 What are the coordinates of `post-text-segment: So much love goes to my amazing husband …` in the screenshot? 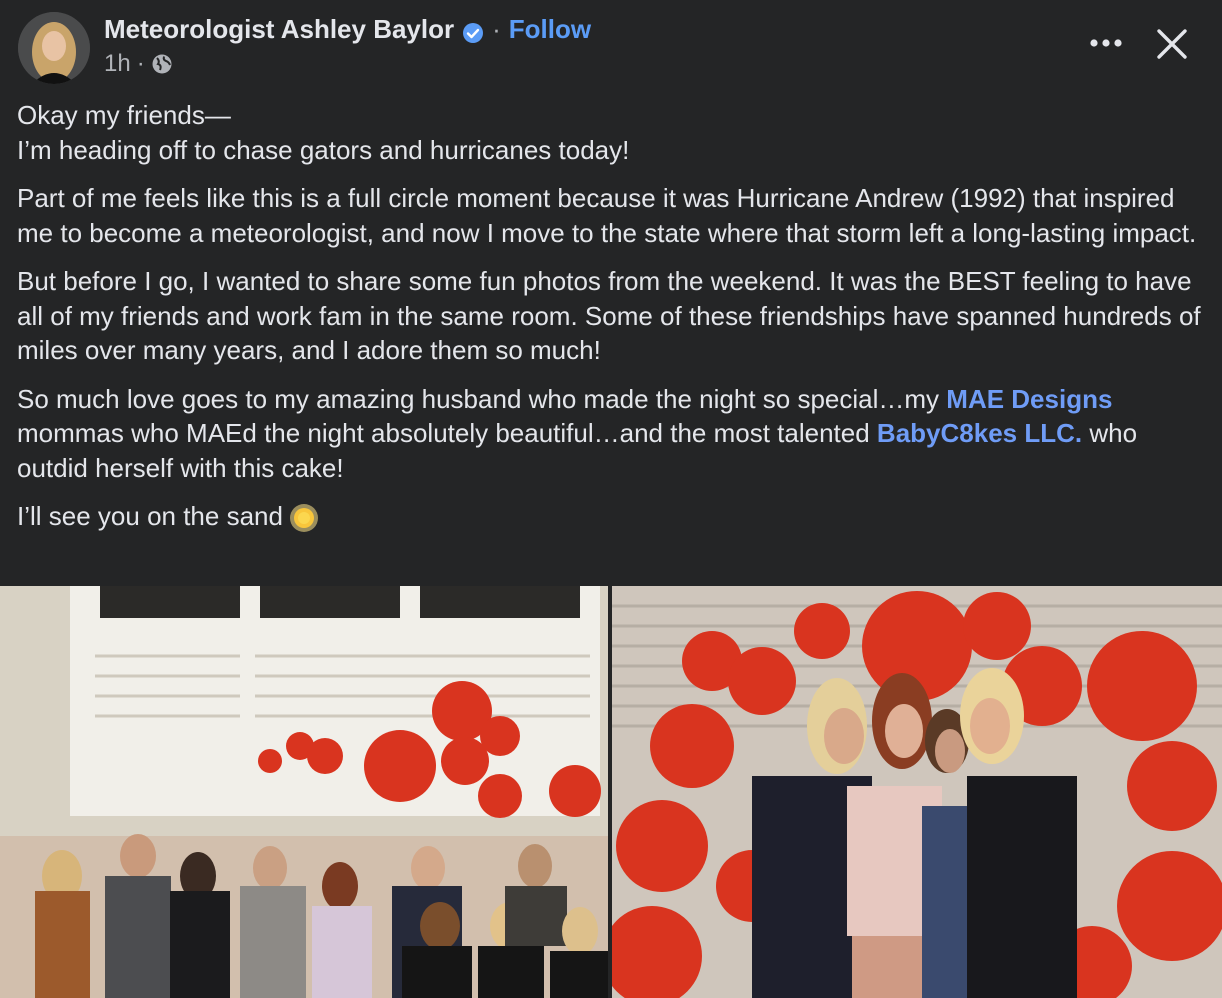 It's located at (482, 398).